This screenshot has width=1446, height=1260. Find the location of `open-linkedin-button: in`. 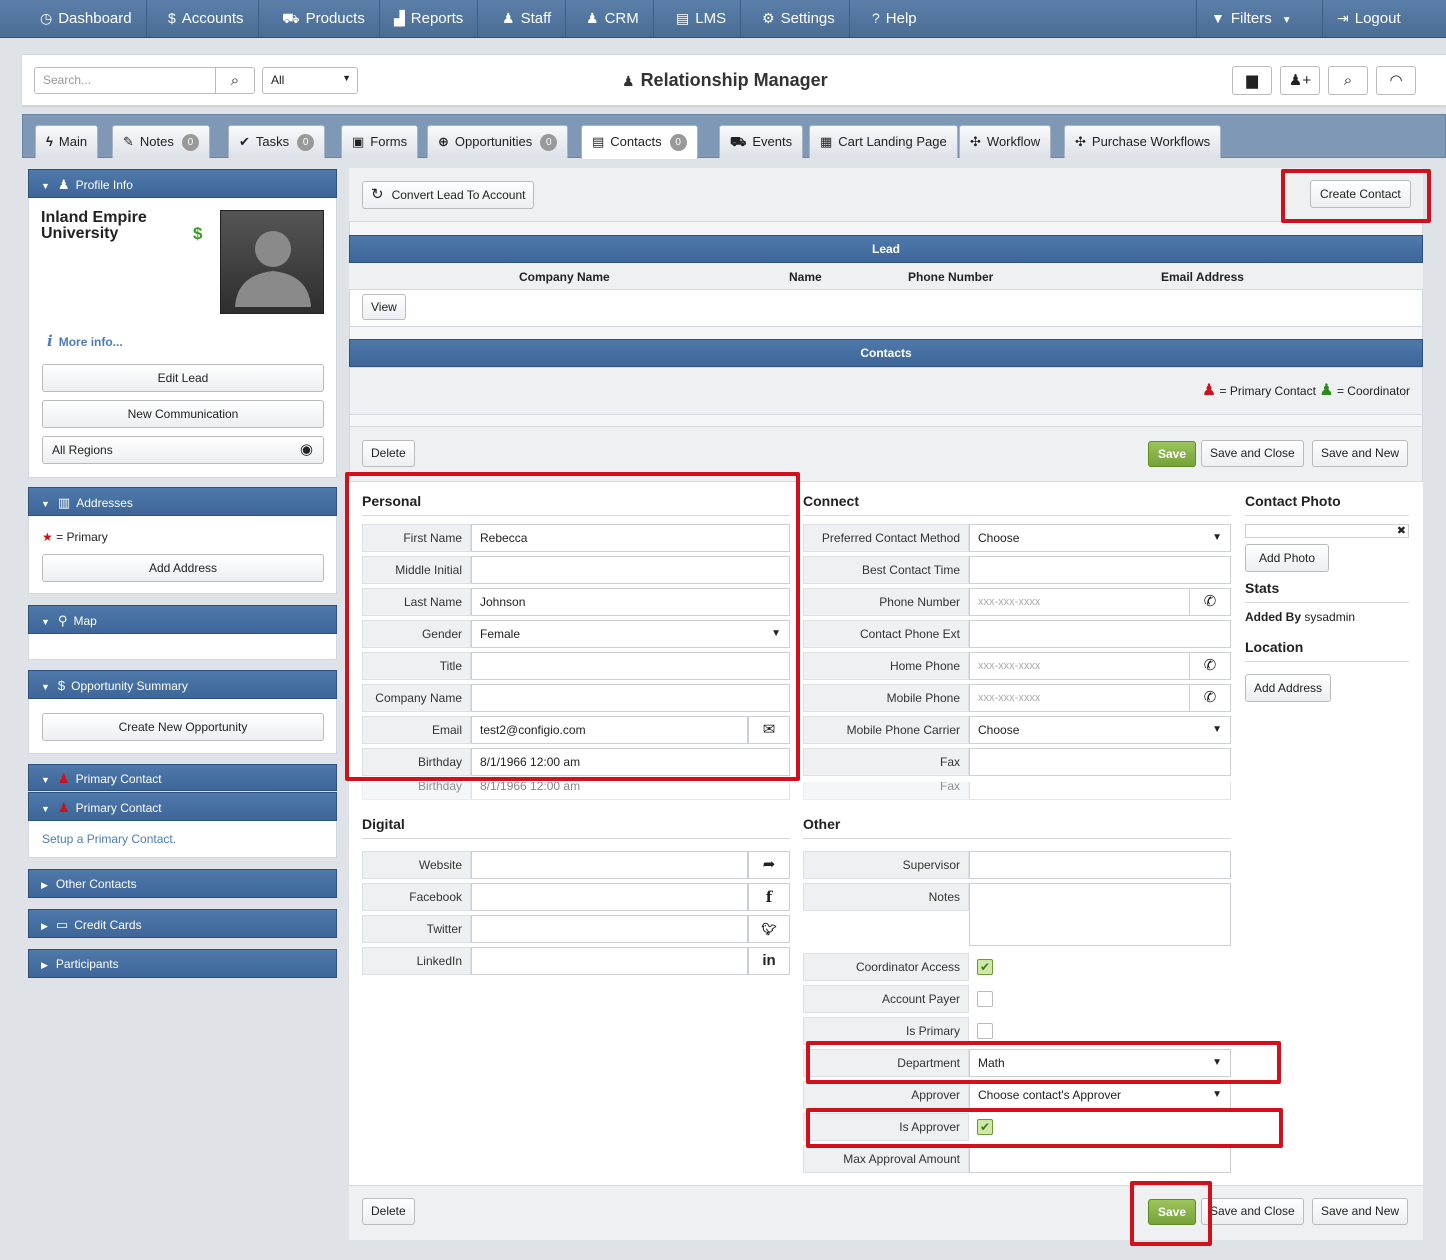

open-linkedin-button: in is located at coordinates (769, 961).